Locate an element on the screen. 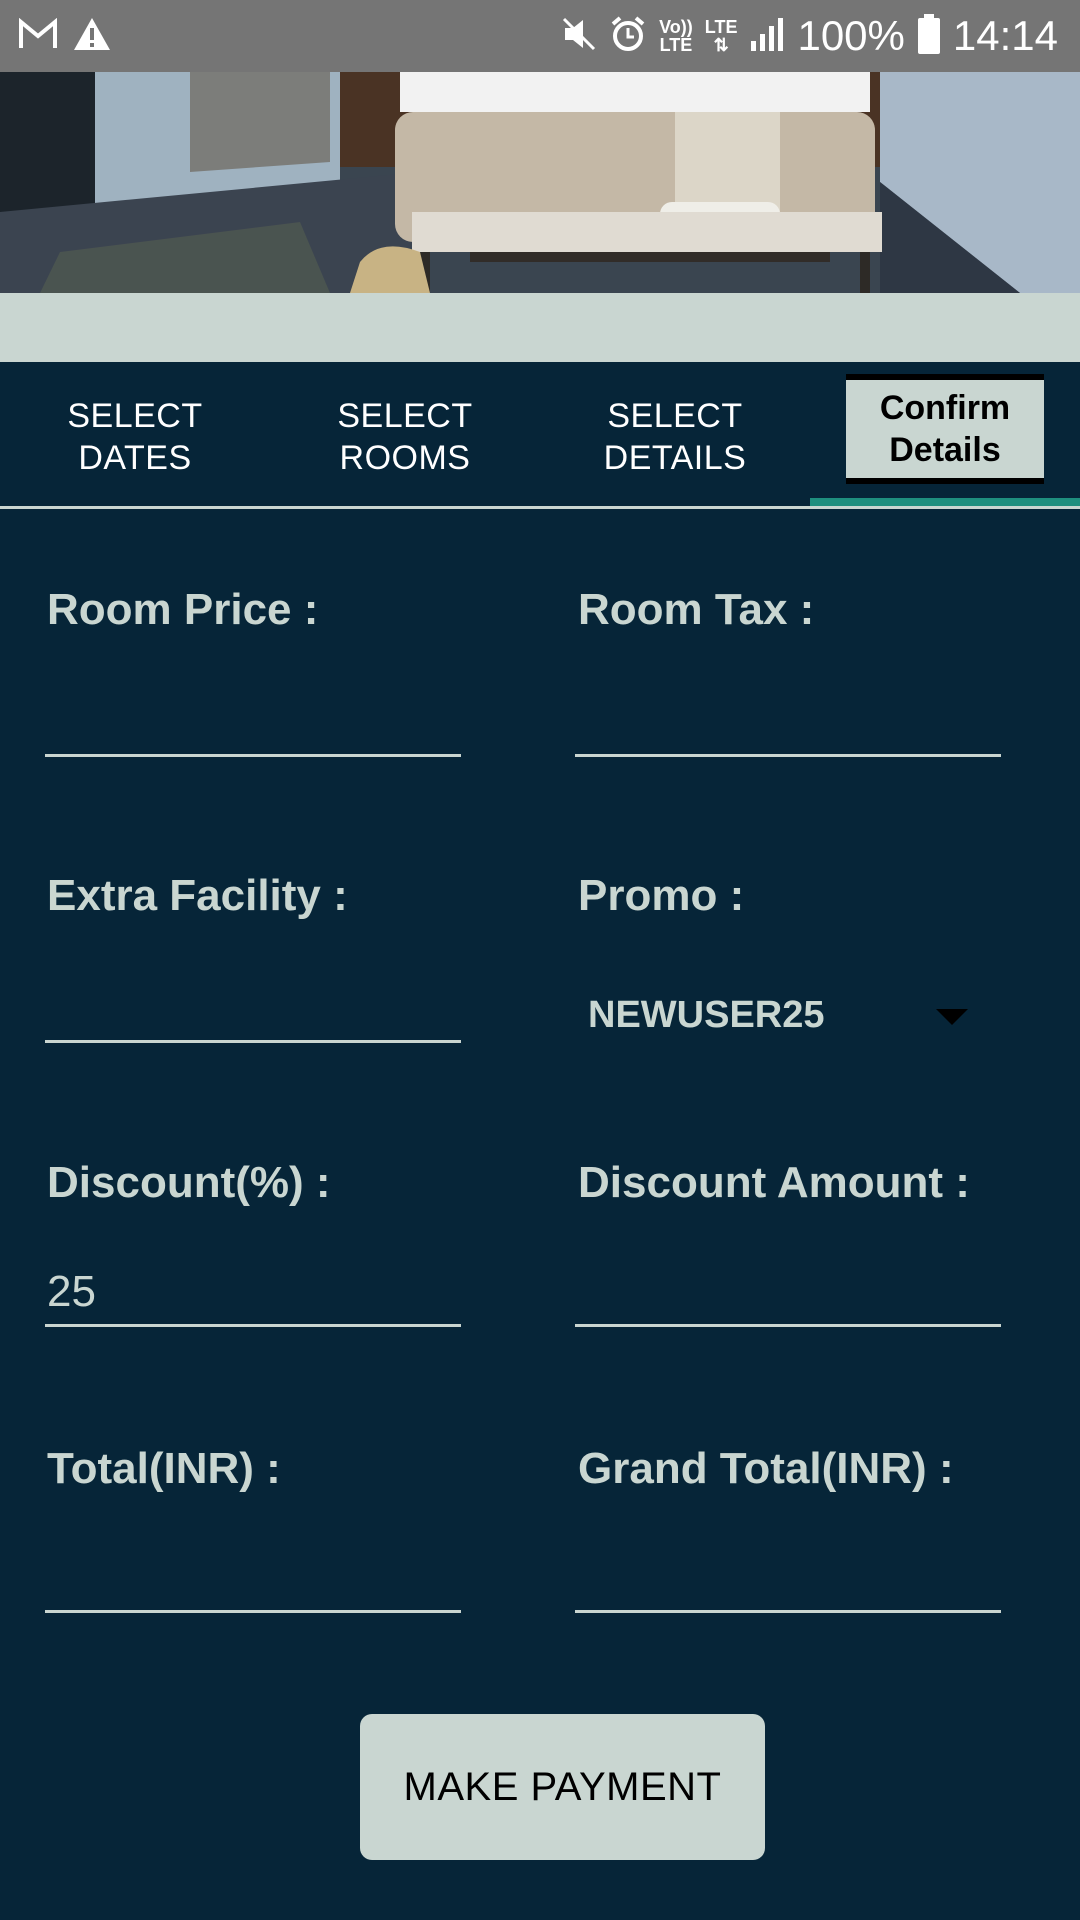  discount-percent-field: 25 is located at coordinates (253, 1292).